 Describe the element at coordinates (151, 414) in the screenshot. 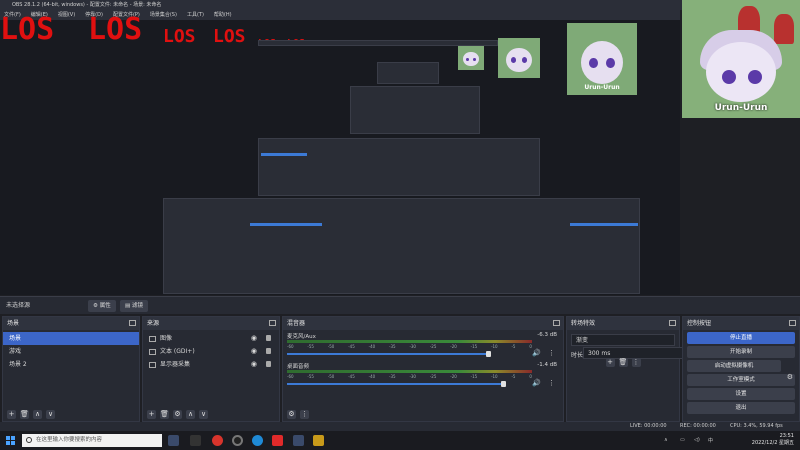

I see `add-source-button: +` at that location.